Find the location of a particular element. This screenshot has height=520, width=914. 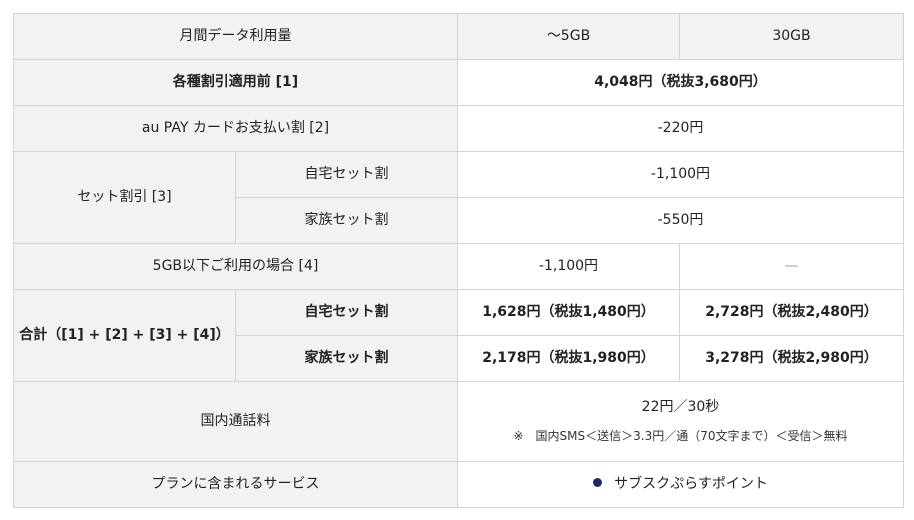

base-price-label: 各種割引適用前 [1] is located at coordinates (235, 82).